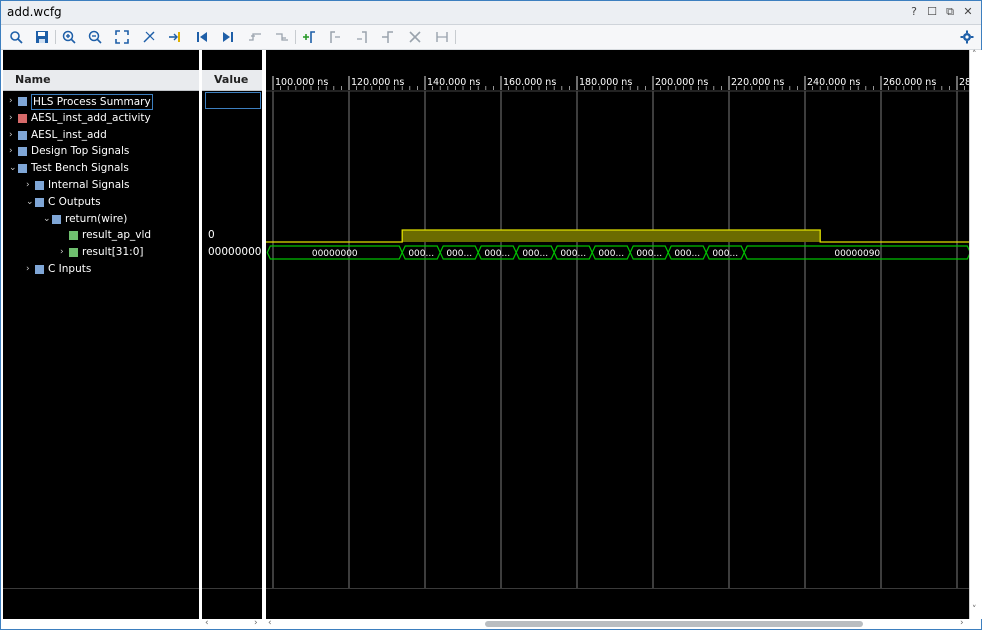 This screenshot has height=630, width=982. Describe the element at coordinates (80, 151) in the screenshot. I see `signal-label: Design Top Signals` at that location.